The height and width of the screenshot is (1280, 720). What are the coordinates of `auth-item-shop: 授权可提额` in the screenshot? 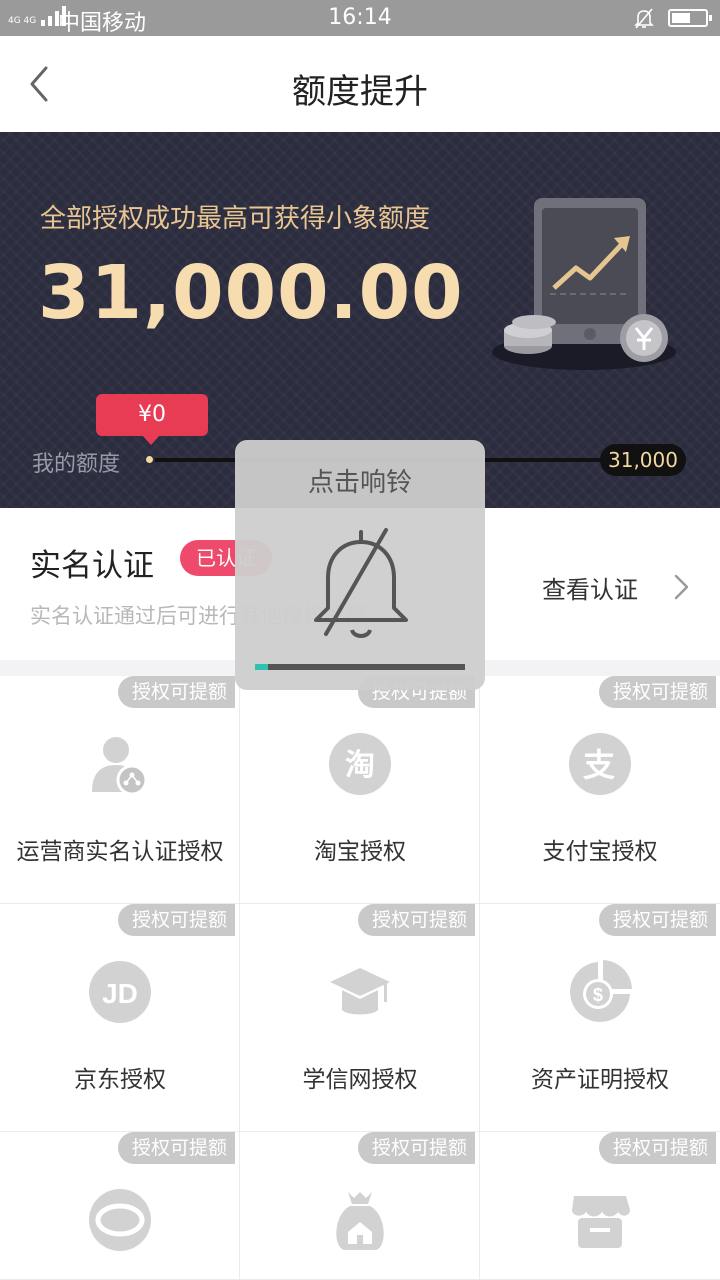 It's located at (600, 1206).